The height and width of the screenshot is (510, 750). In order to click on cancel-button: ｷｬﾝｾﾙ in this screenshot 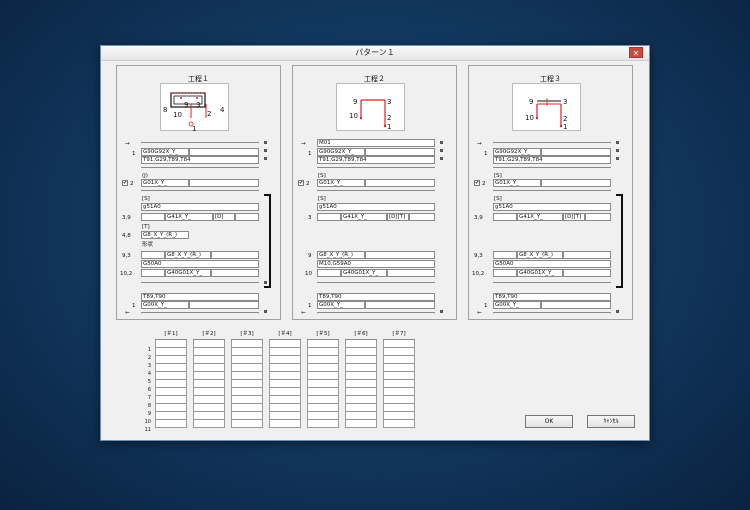, I will do `click(611, 421)`.